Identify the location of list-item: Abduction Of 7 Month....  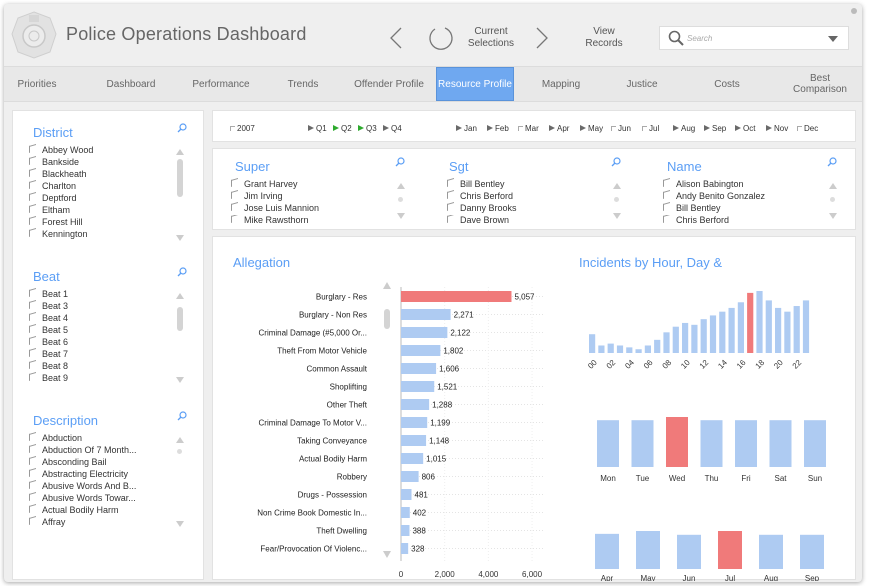
(83, 449).